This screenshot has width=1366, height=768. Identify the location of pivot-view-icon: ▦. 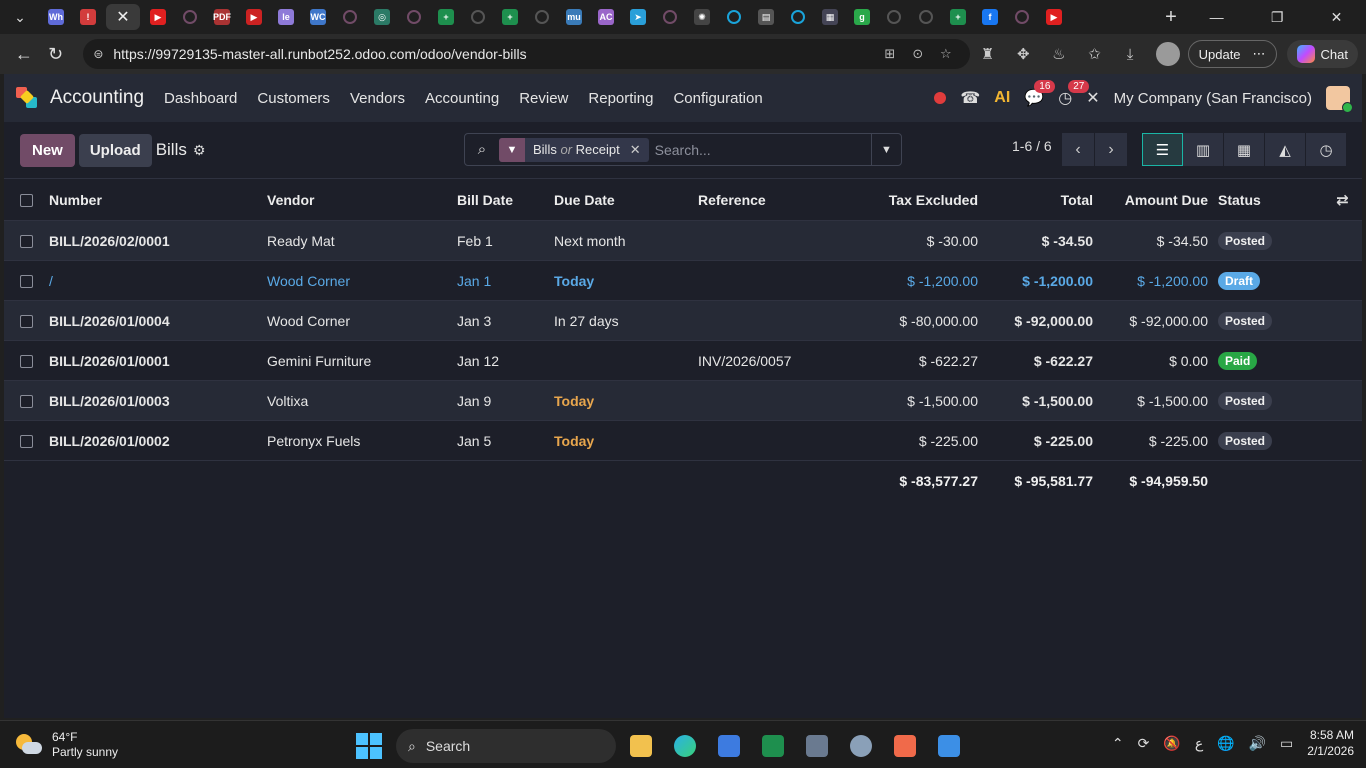
(1244, 149).